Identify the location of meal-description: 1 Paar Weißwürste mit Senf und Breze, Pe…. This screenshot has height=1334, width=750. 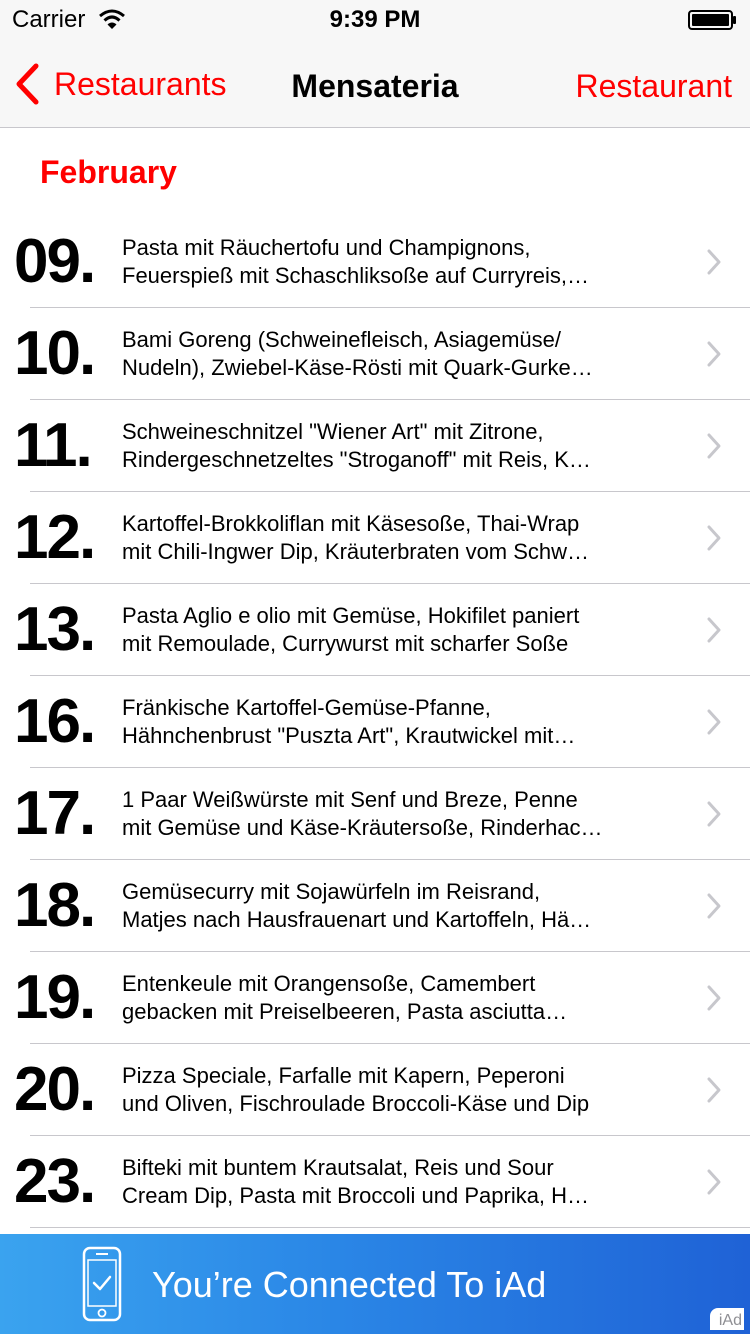
(396, 814).